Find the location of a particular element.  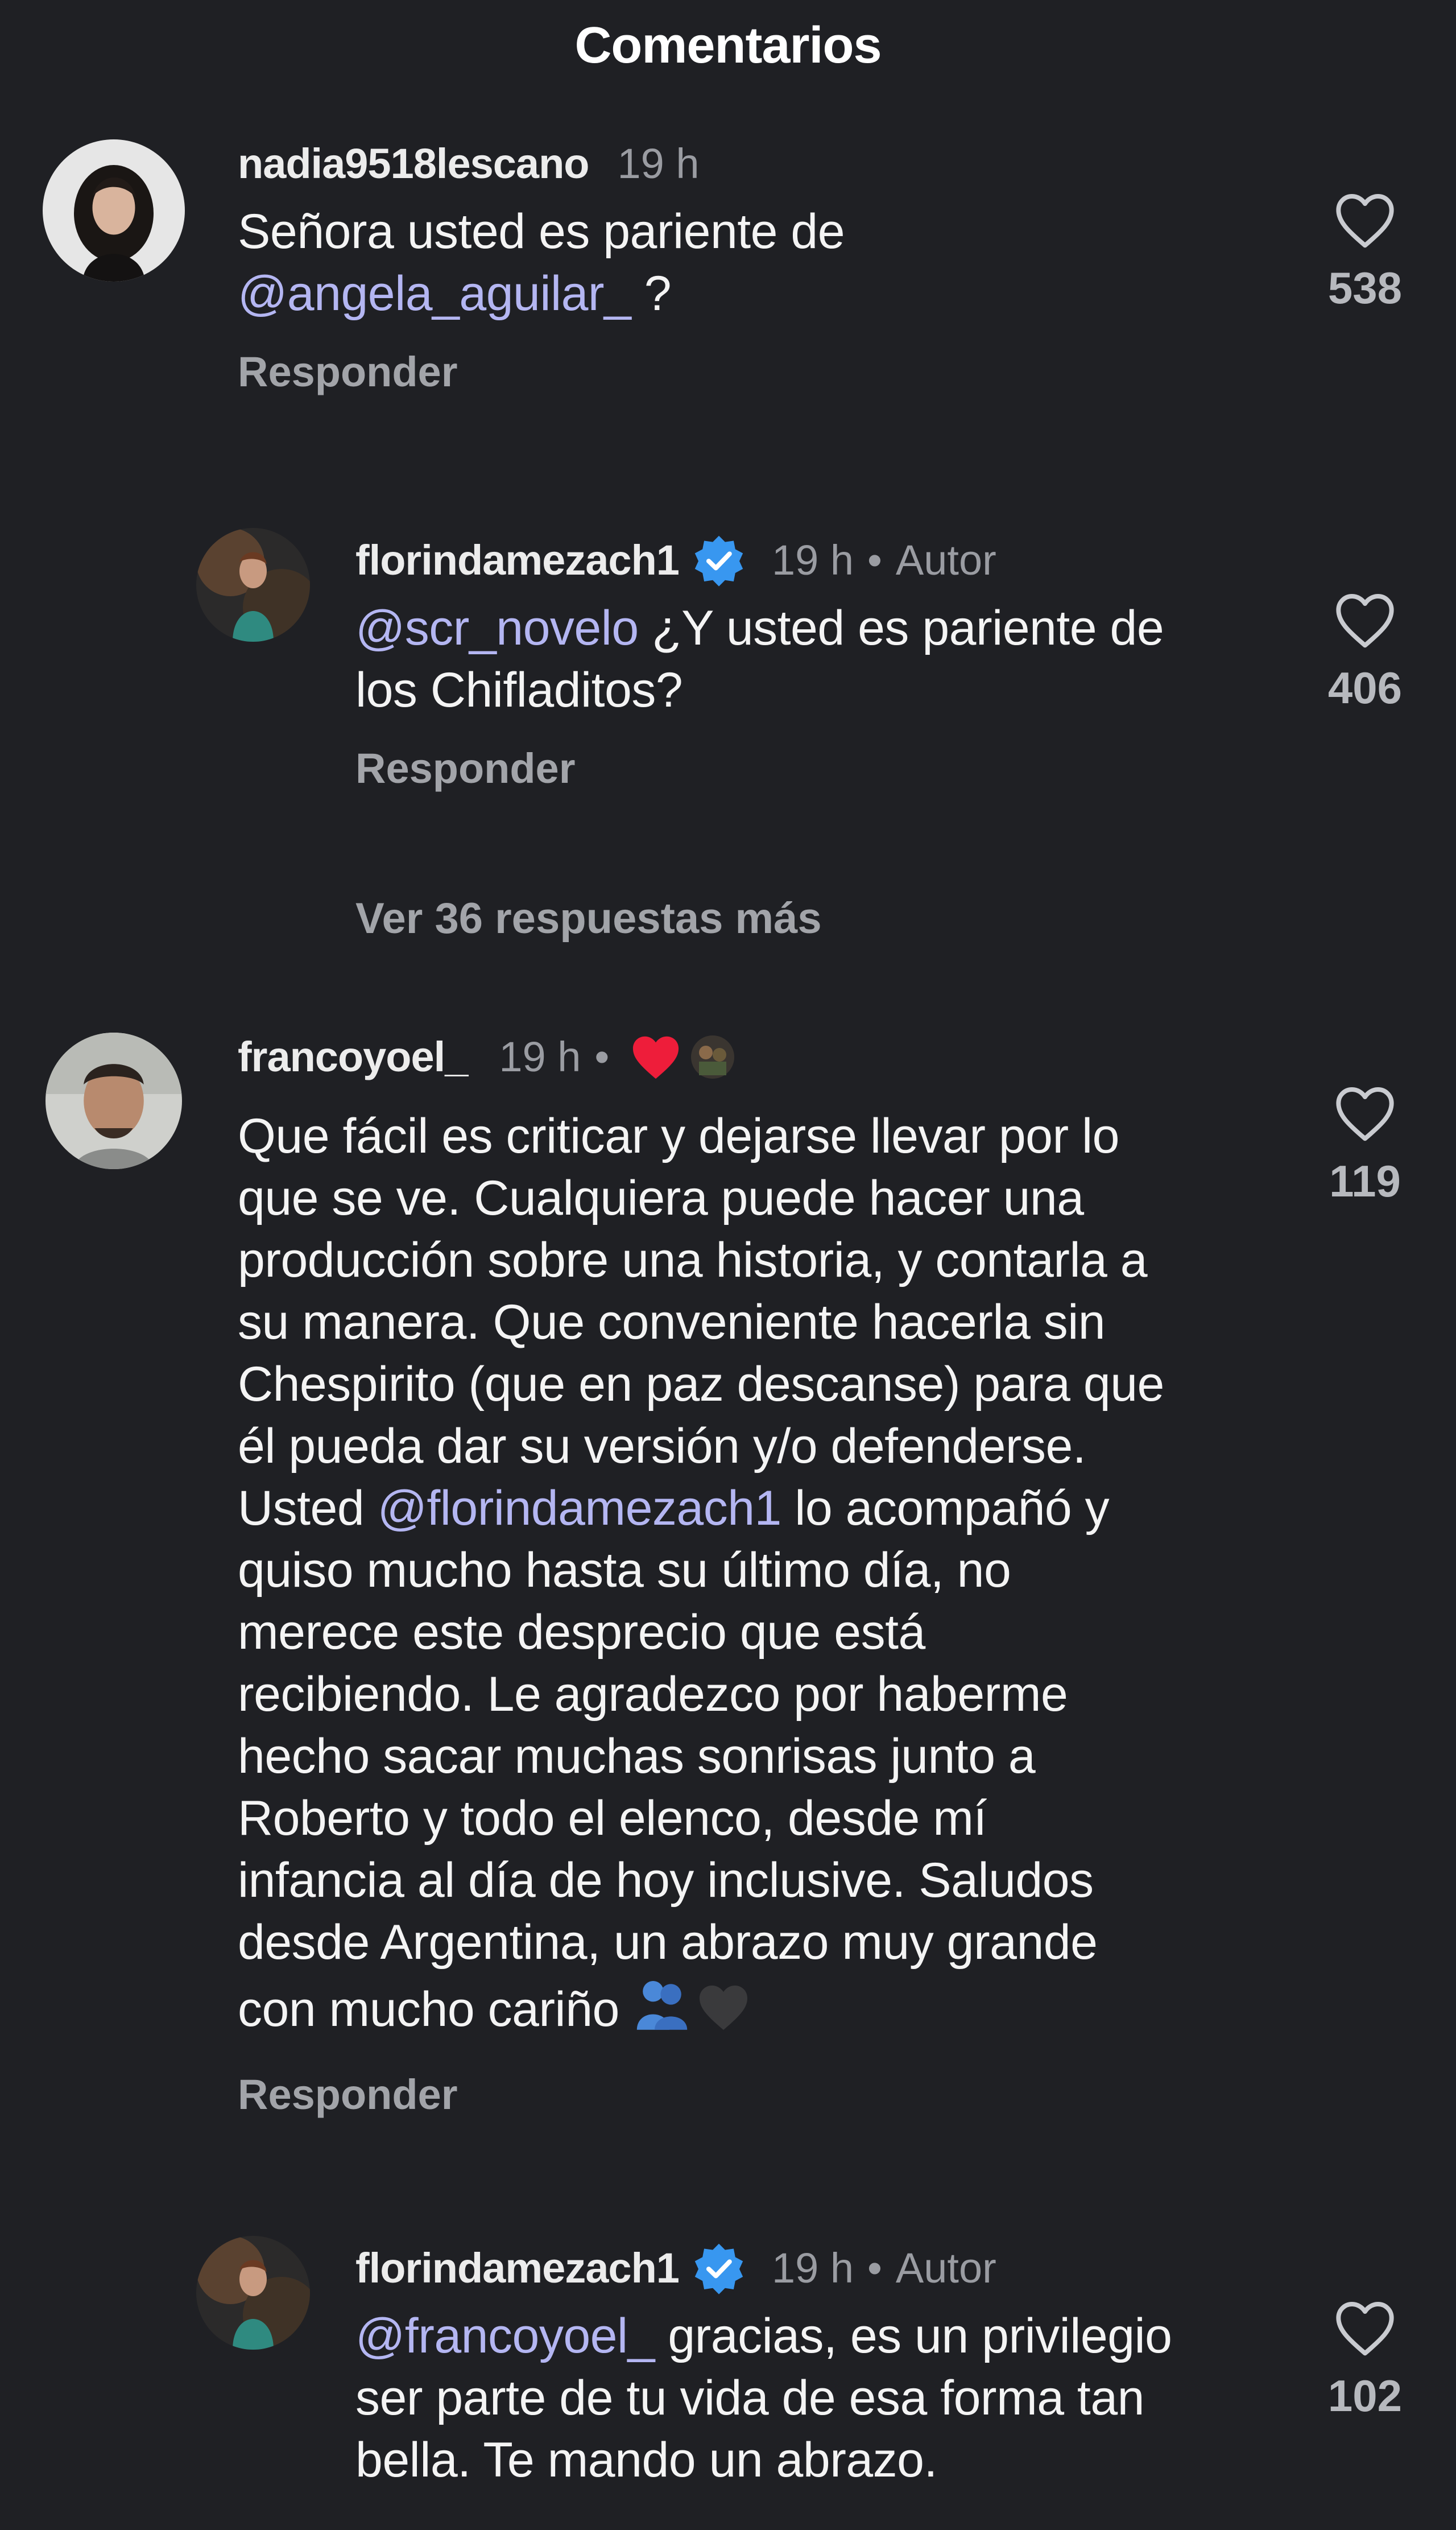

black-heart-emoji-icon is located at coordinates (724, 2008).